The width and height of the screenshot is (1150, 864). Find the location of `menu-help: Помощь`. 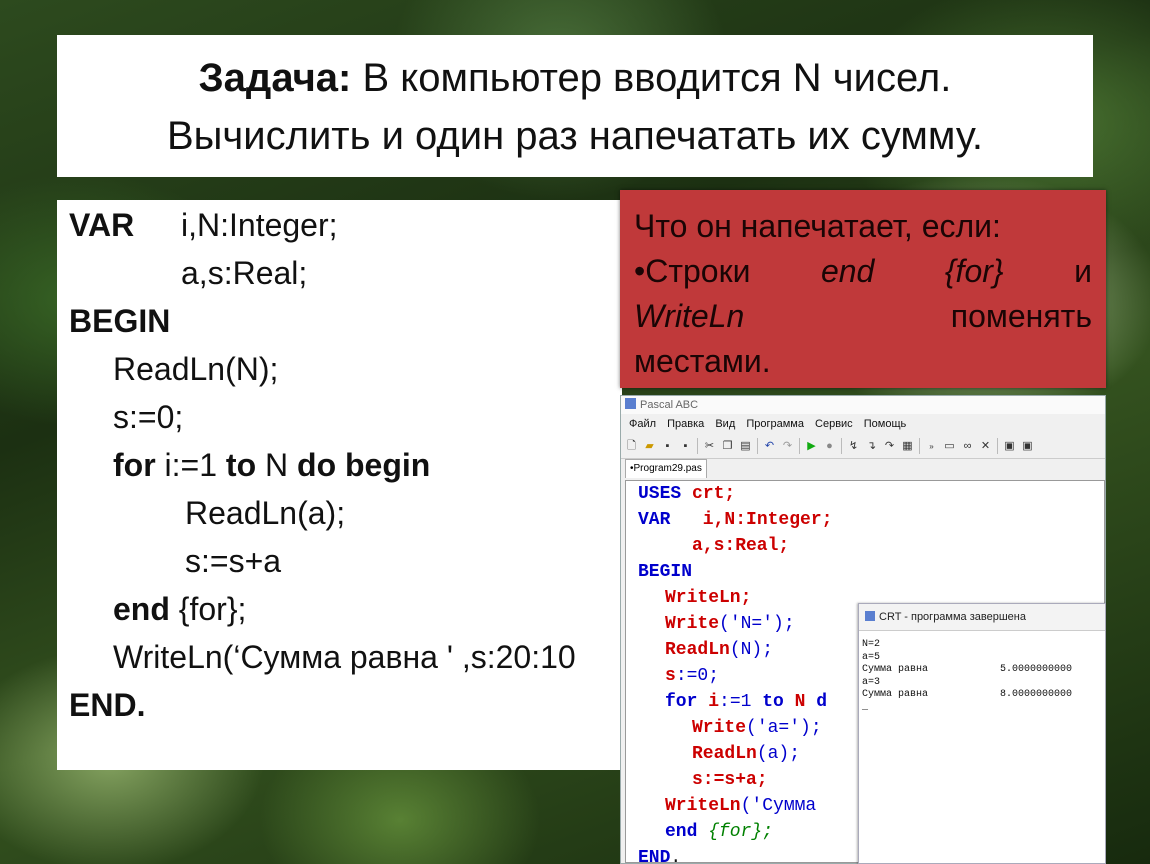

menu-help: Помощь is located at coordinates (885, 424).